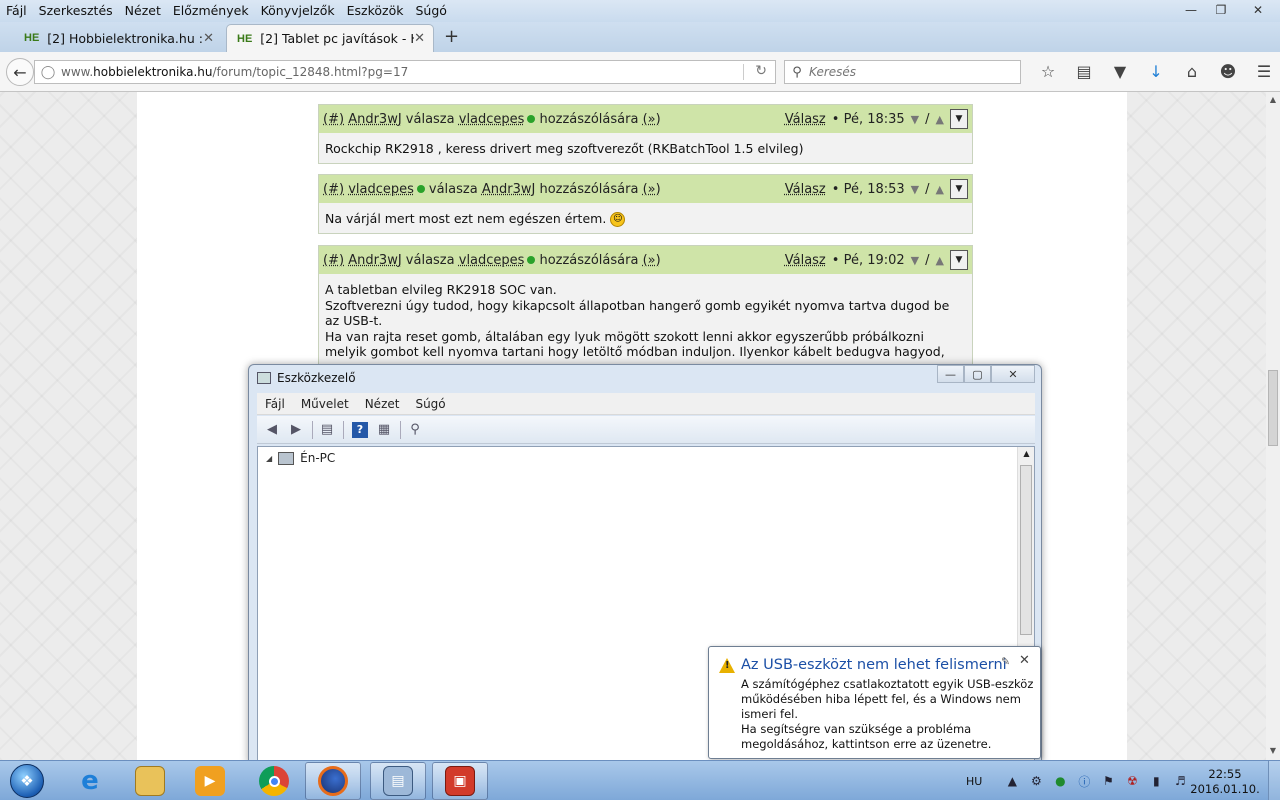 The image size is (1280, 800). What do you see at coordinates (1225, 782) in the screenshot?
I see `system-clock: 22:55 2016.01.10.` at bounding box center [1225, 782].